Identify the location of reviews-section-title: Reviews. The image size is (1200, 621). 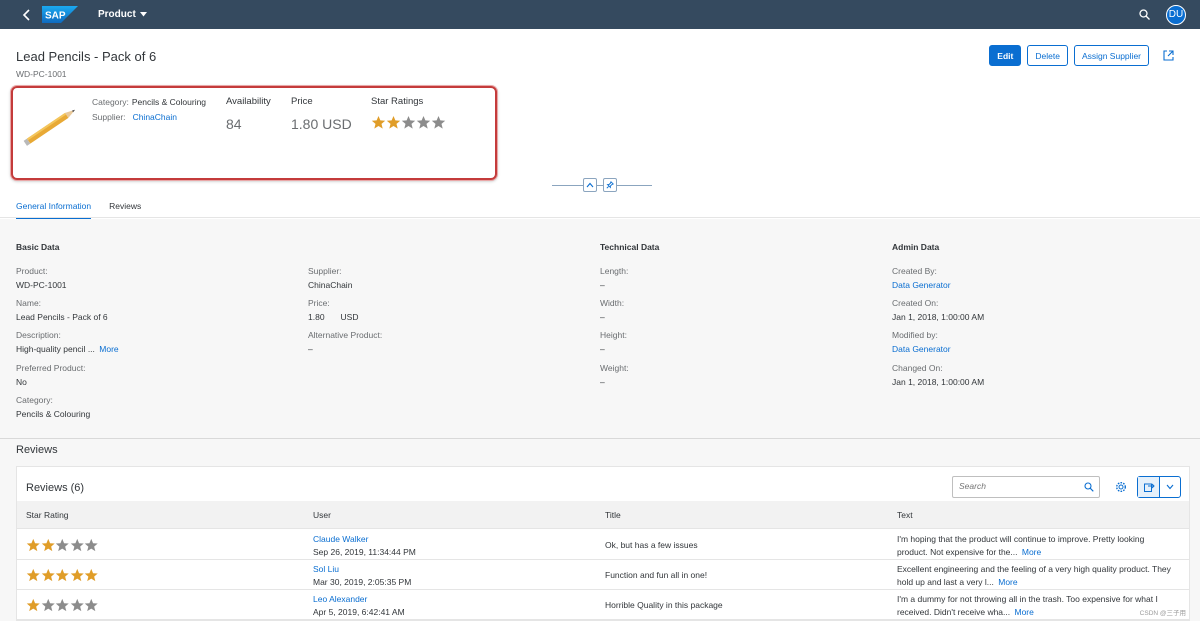
(37, 450).